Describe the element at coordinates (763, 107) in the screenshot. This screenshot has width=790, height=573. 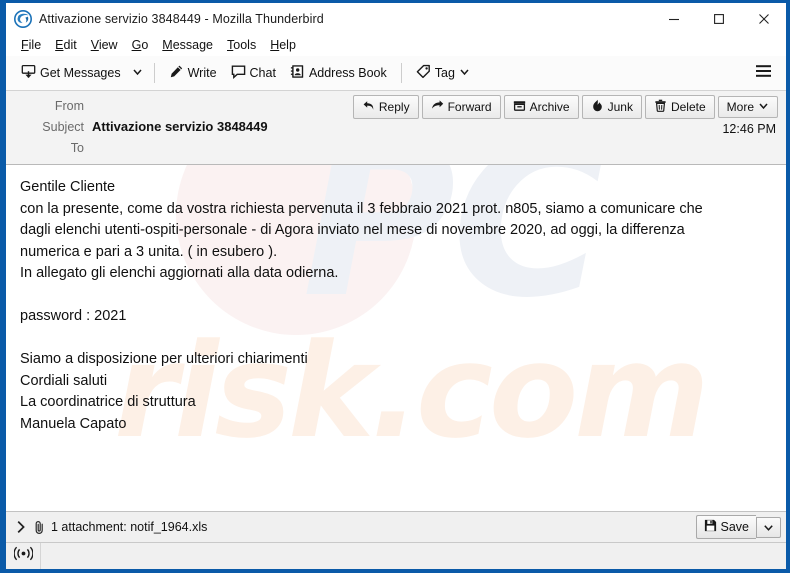
I see `chevron-down-icon` at that location.